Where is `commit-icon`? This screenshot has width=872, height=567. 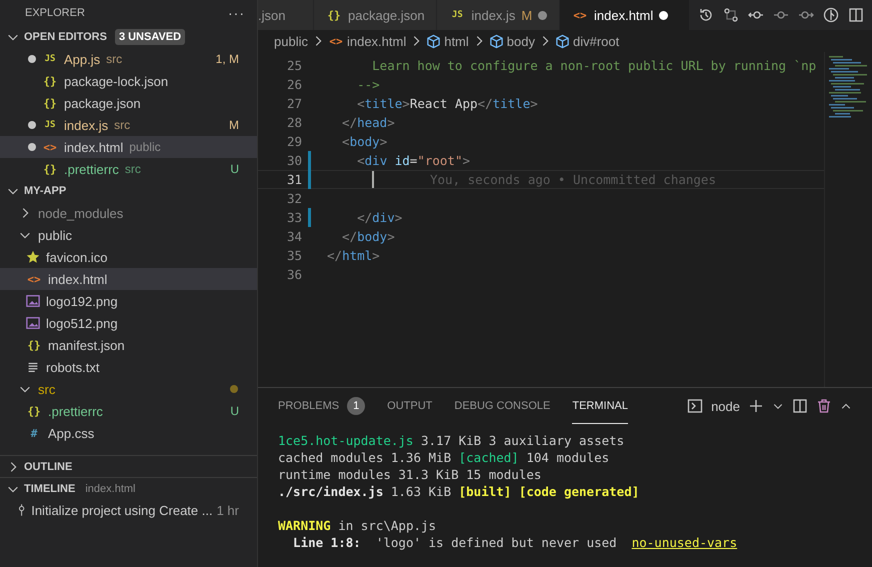 commit-icon is located at coordinates (22, 510).